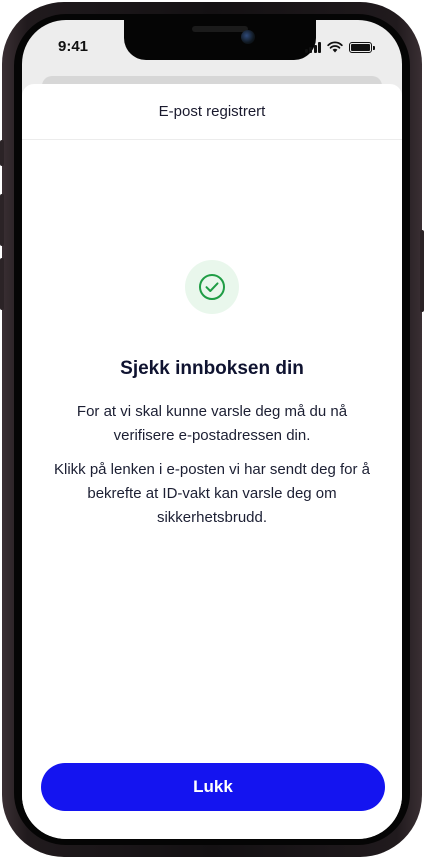 The width and height of the screenshot is (424, 859). I want to click on sheet-title: E-post registrert, so click(212, 111).